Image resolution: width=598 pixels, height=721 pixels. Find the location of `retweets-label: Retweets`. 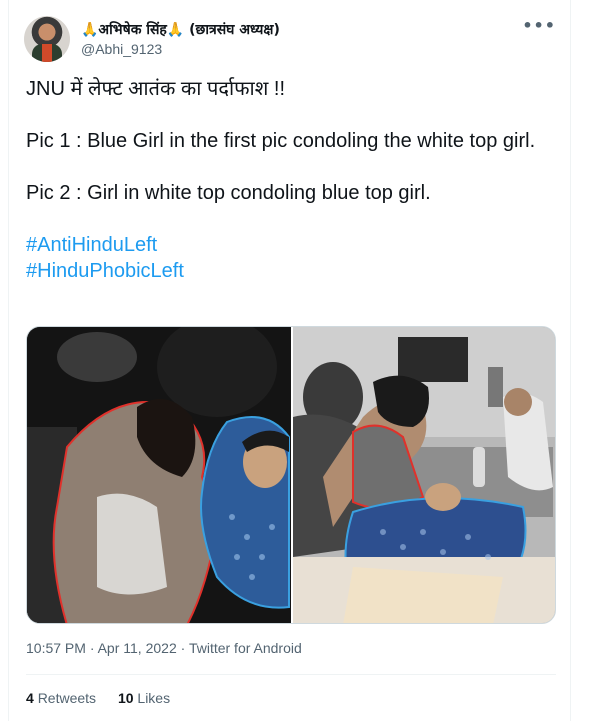

retweets-label: Retweets is located at coordinates (67, 698).